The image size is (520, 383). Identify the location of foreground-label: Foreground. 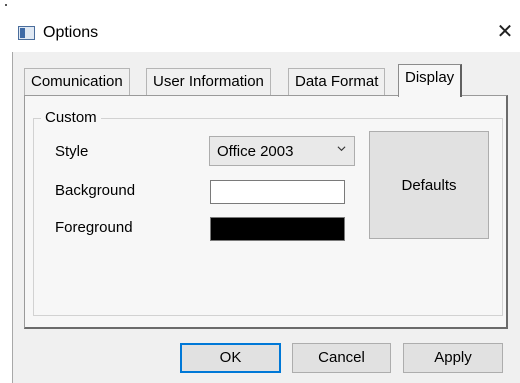
(94, 227).